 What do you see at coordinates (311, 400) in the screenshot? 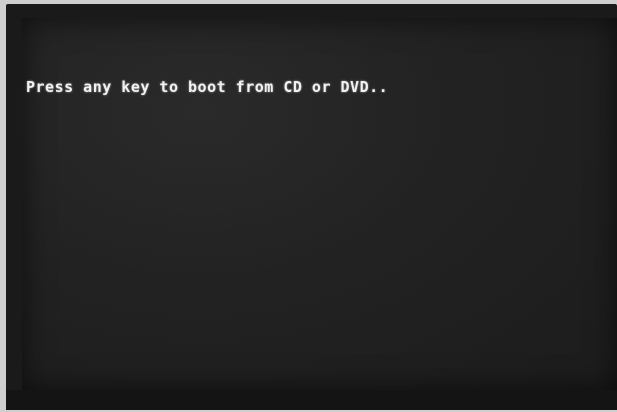
I see `monitor-bottom-edge` at bounding box center [311, 400].